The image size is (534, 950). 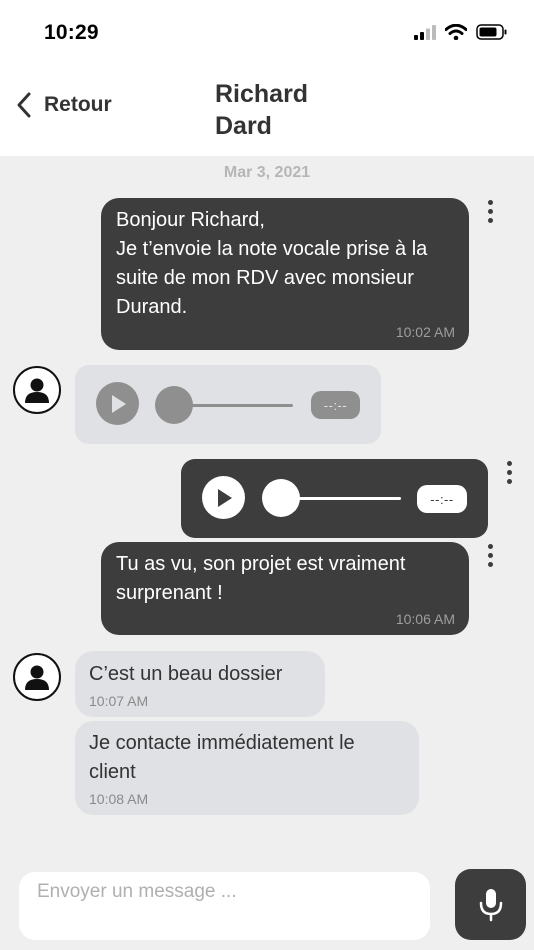 I want to click on status-time: 10:29, so click(x=71, y=32).